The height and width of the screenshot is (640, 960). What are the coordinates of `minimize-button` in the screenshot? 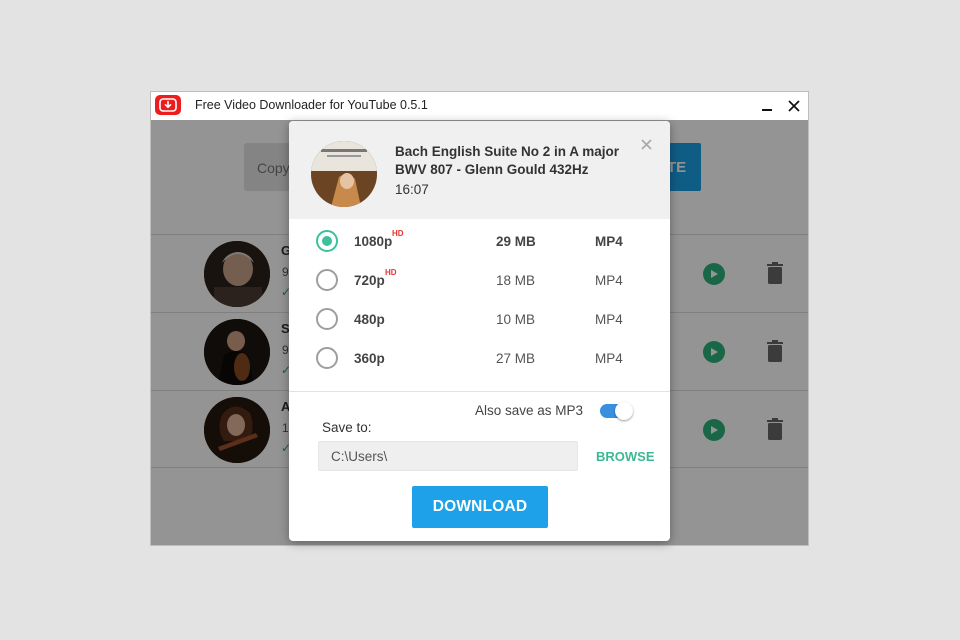 It's located at (767, 106).